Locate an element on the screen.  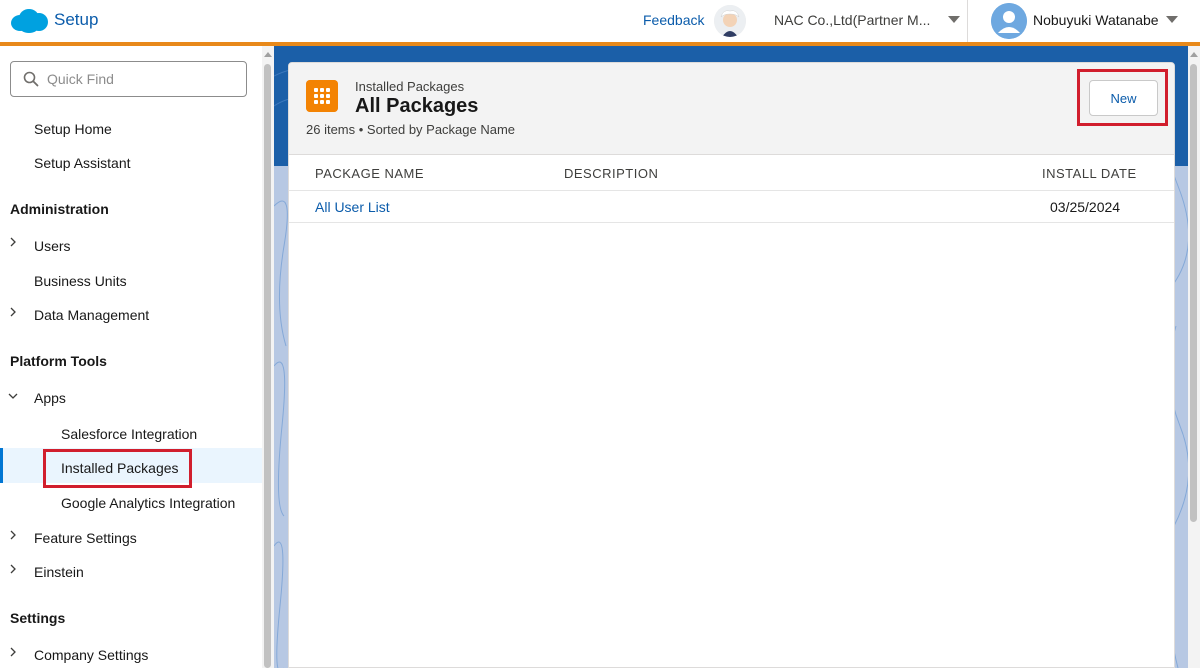
quick-find-box is located at coordinates (128, 79).